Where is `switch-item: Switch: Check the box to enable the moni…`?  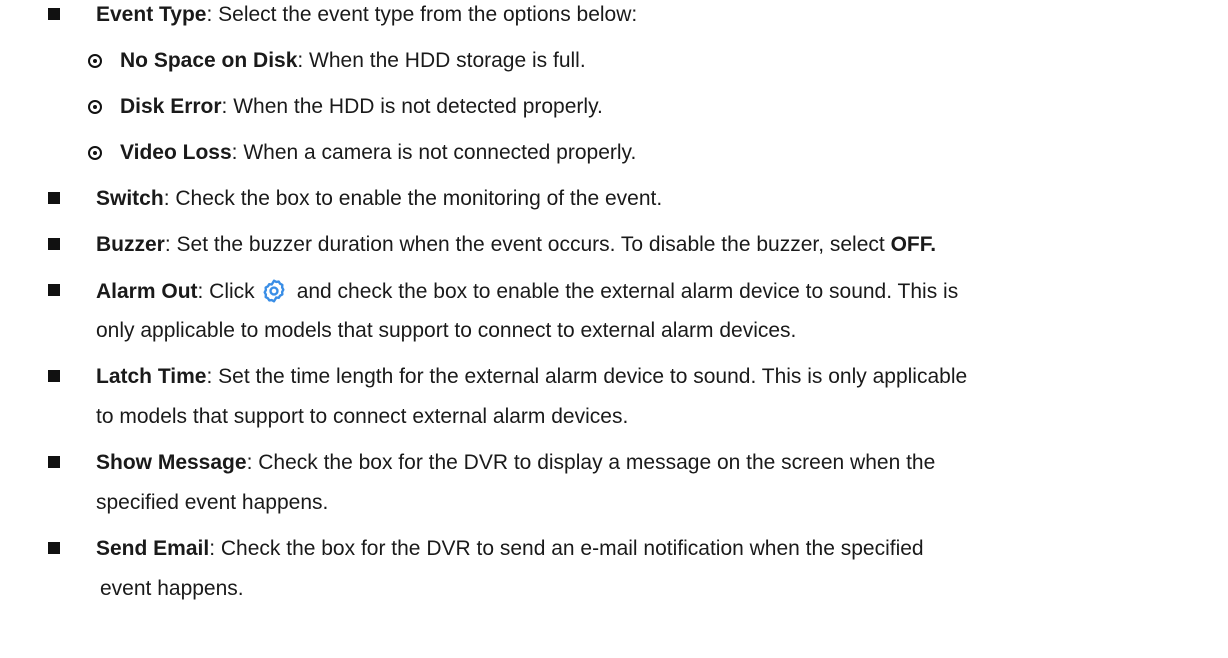 switch-item: Switch: Check the box to enable the moni… is located at coordinates (379, 199).